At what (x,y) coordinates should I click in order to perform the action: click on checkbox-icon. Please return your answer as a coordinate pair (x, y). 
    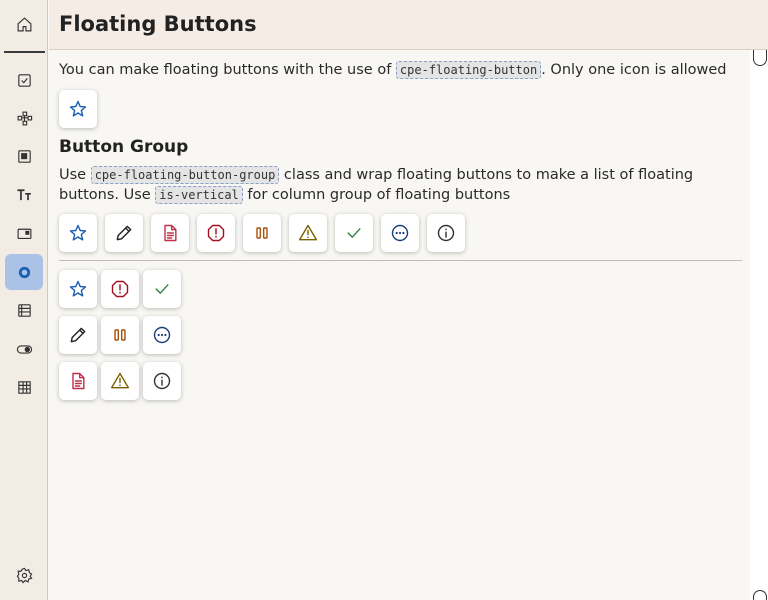
    Looking at the image, I should click on (24, 80).